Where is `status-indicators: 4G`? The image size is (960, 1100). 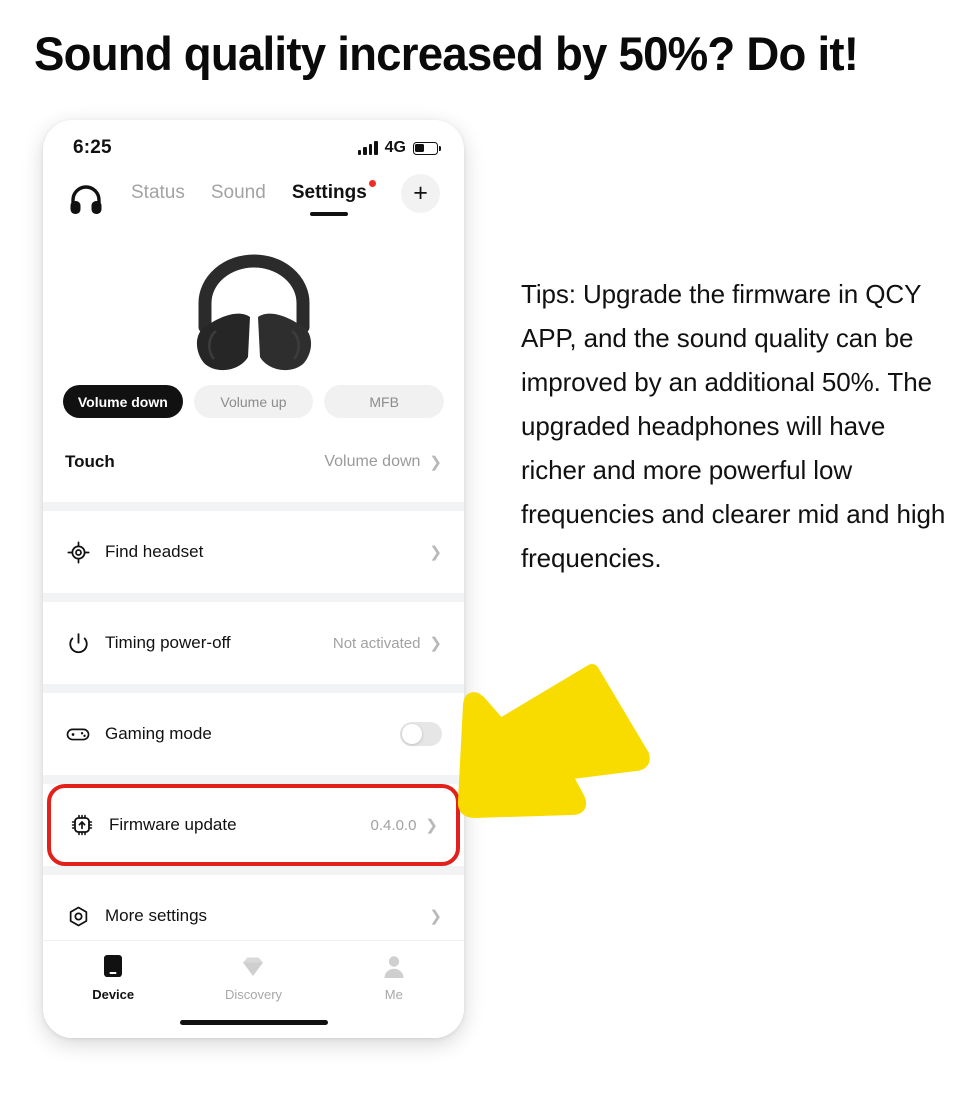
status-indicators: 4G is located at coordinates (399, 148).